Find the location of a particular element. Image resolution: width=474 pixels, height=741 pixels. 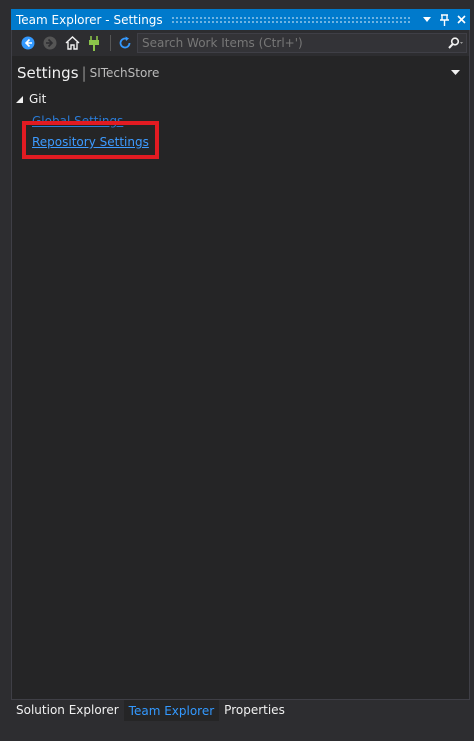

toolbar-separator is located at coordinates (110, 43).